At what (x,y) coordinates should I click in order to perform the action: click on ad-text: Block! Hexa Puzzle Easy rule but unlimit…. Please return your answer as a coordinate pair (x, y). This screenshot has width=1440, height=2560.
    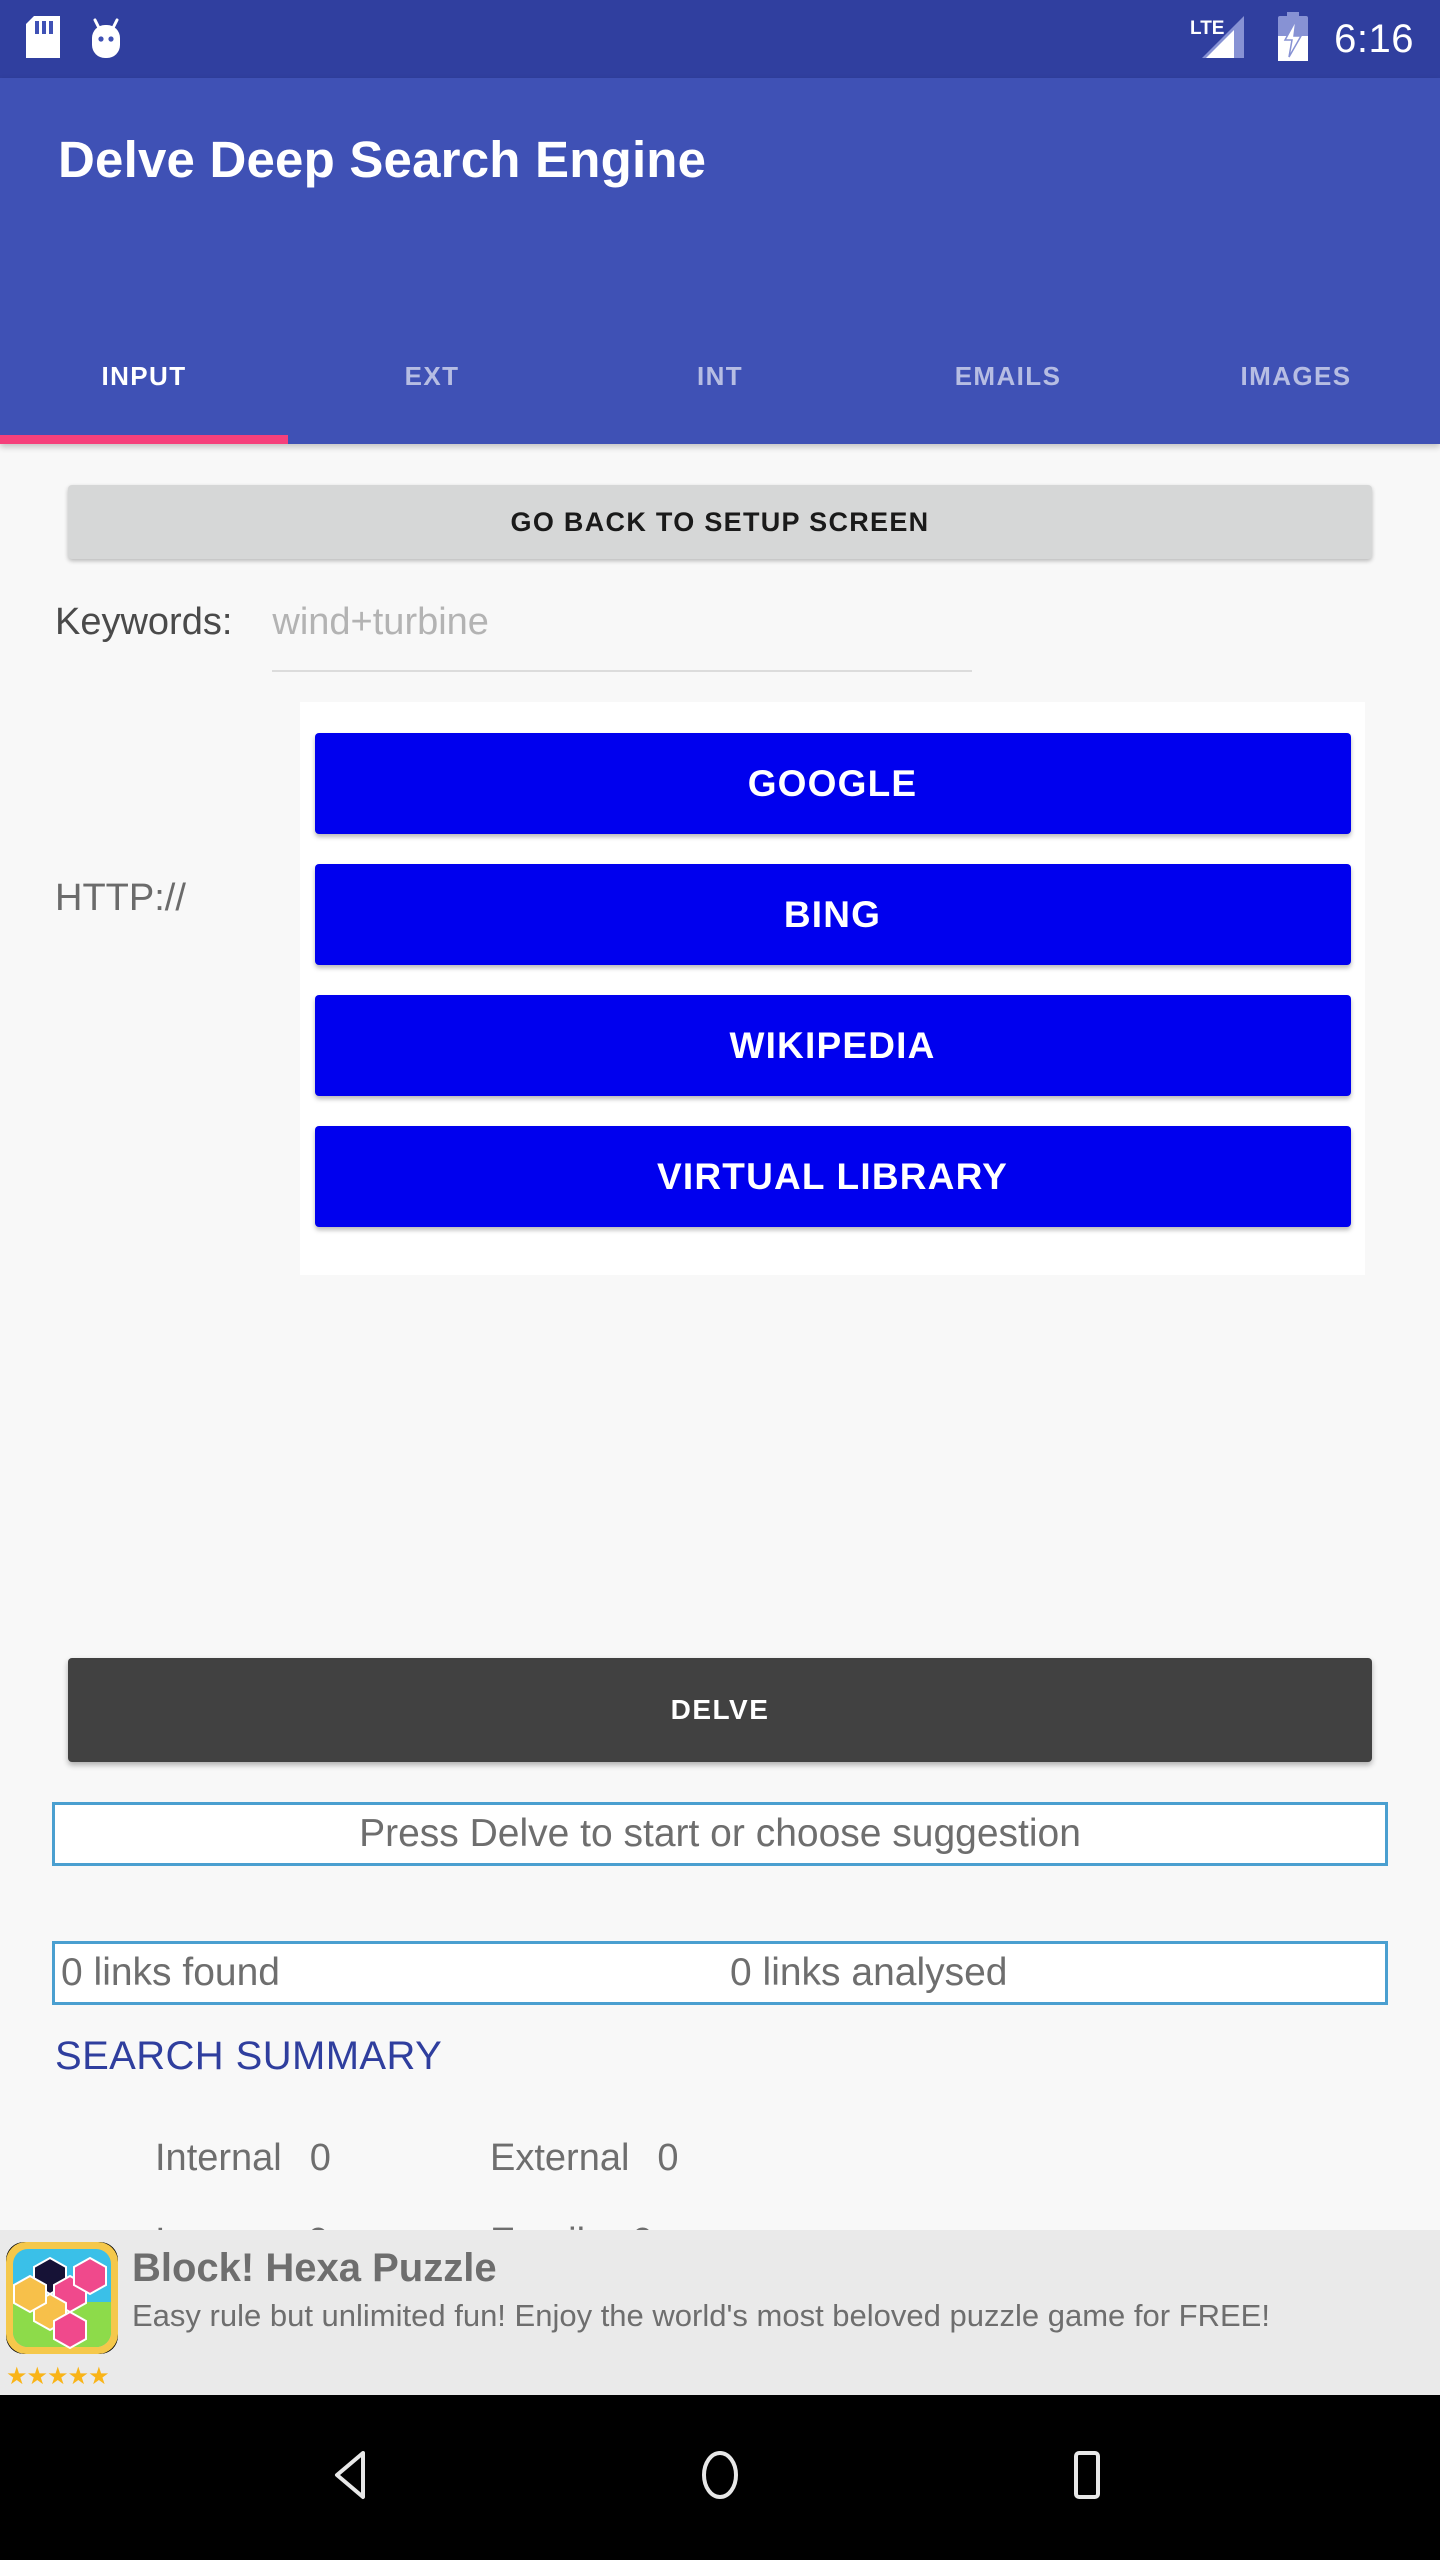
    Looking at the image, I should click on (786, 2289).